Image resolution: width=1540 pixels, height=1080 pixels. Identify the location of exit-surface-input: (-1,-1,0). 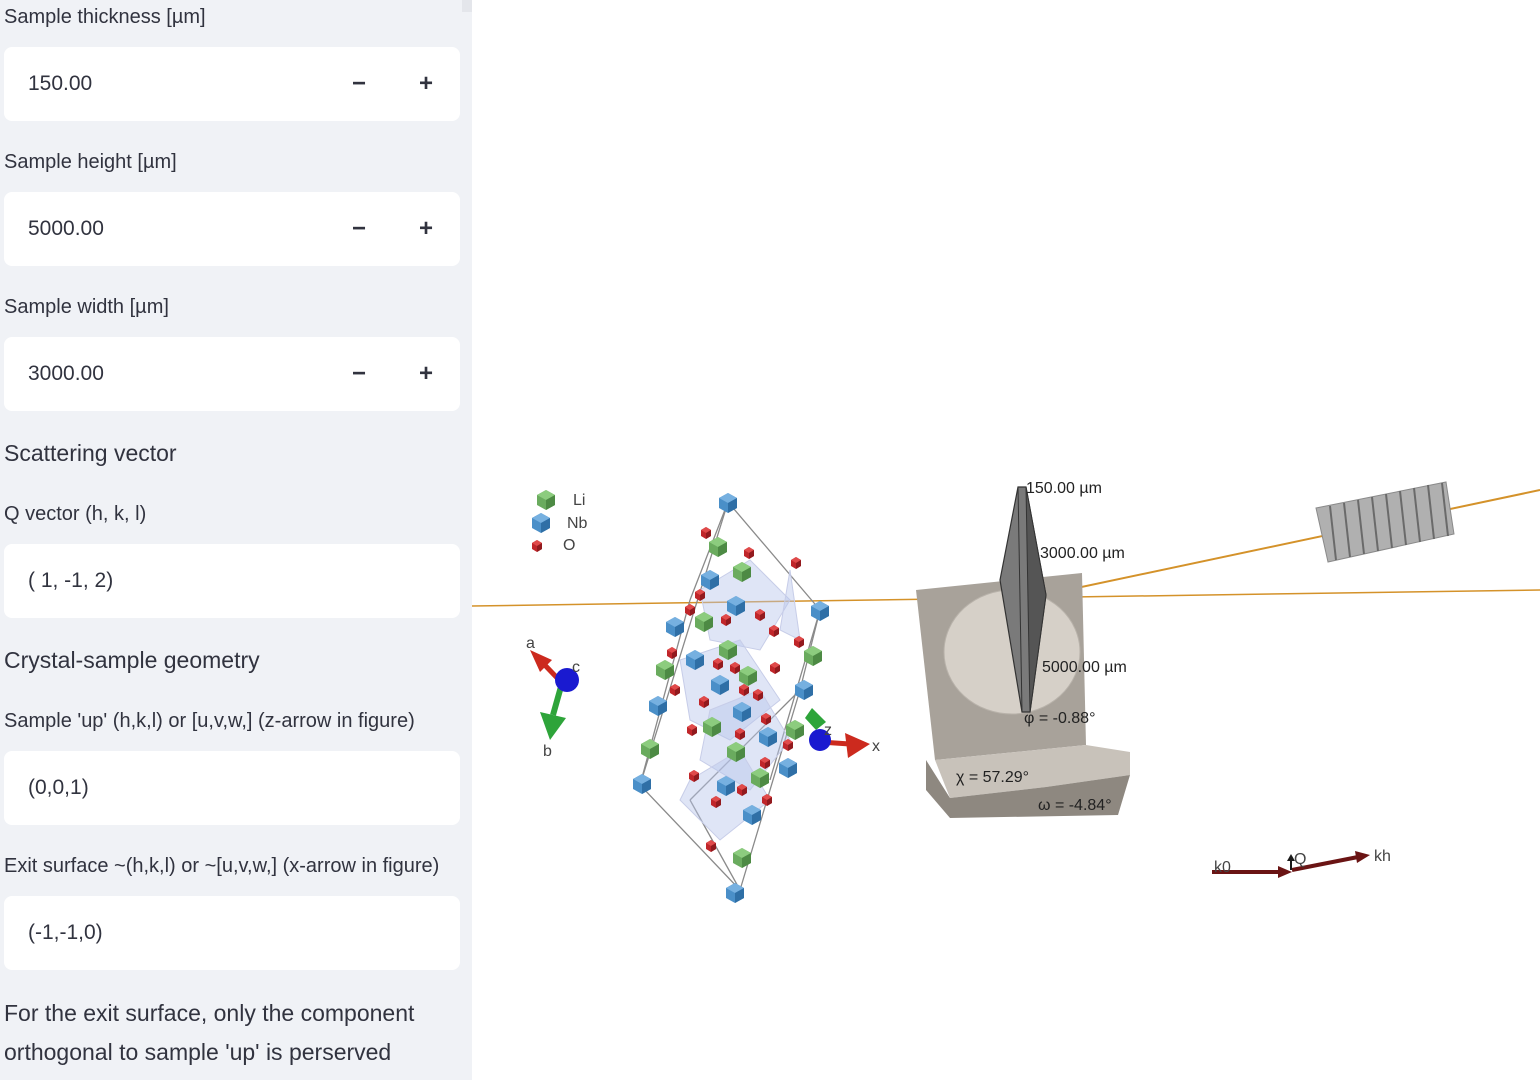
(232, 933).